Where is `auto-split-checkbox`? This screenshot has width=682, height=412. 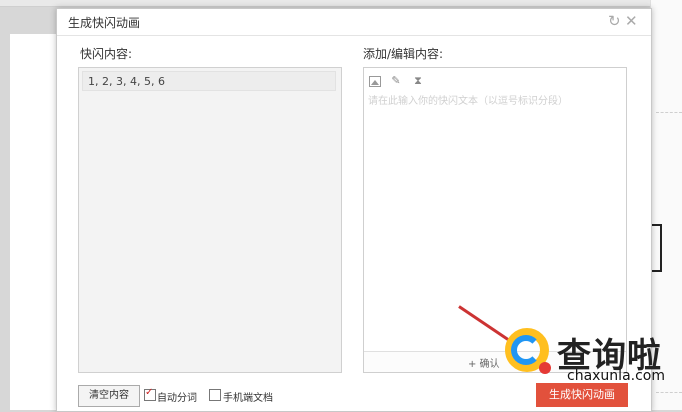
auto-split-checkbox is located at coordinates (150, 394).